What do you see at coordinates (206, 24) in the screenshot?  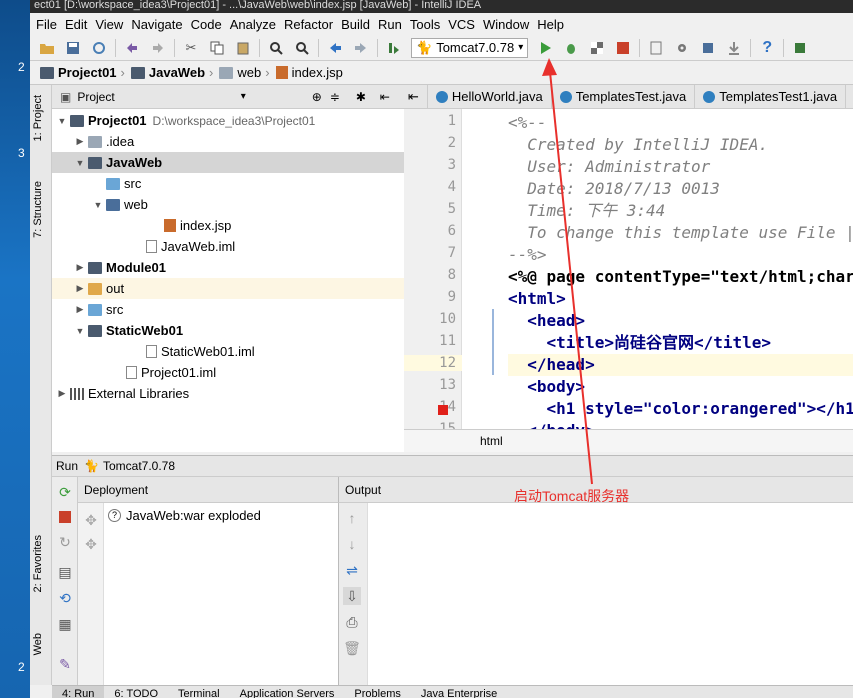 I see `menu-code: Code` at bounding box center [206, 24].